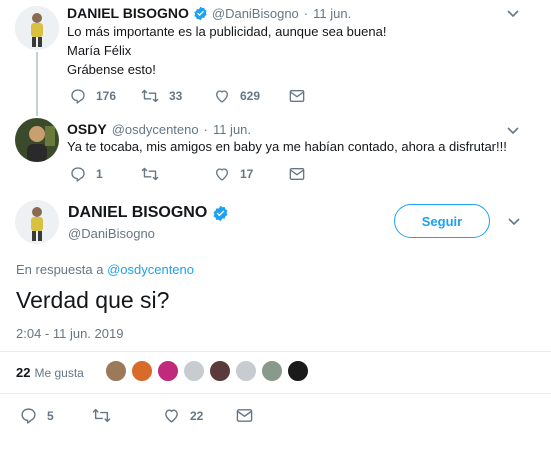  I want to click on like-button: 629, so click(251, 96).